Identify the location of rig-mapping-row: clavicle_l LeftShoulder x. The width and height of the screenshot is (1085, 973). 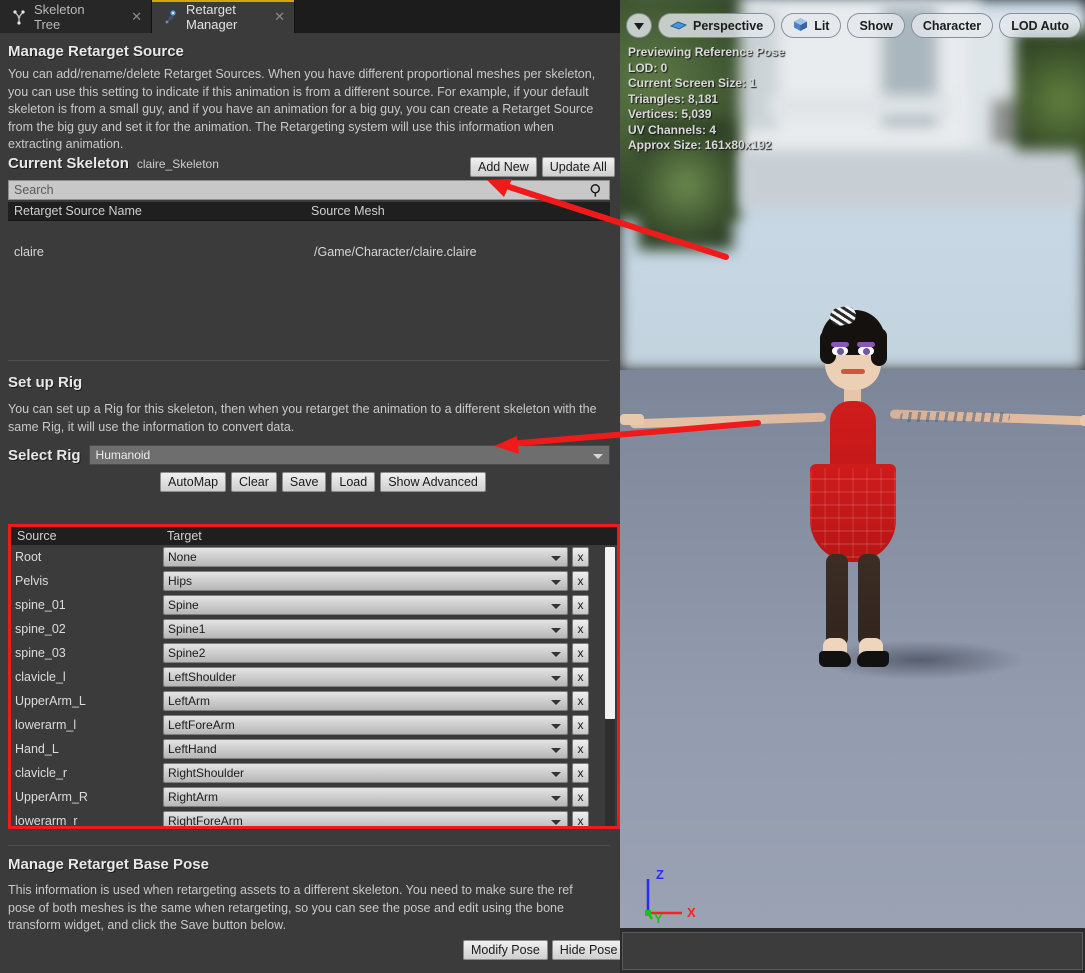
(314, 677).